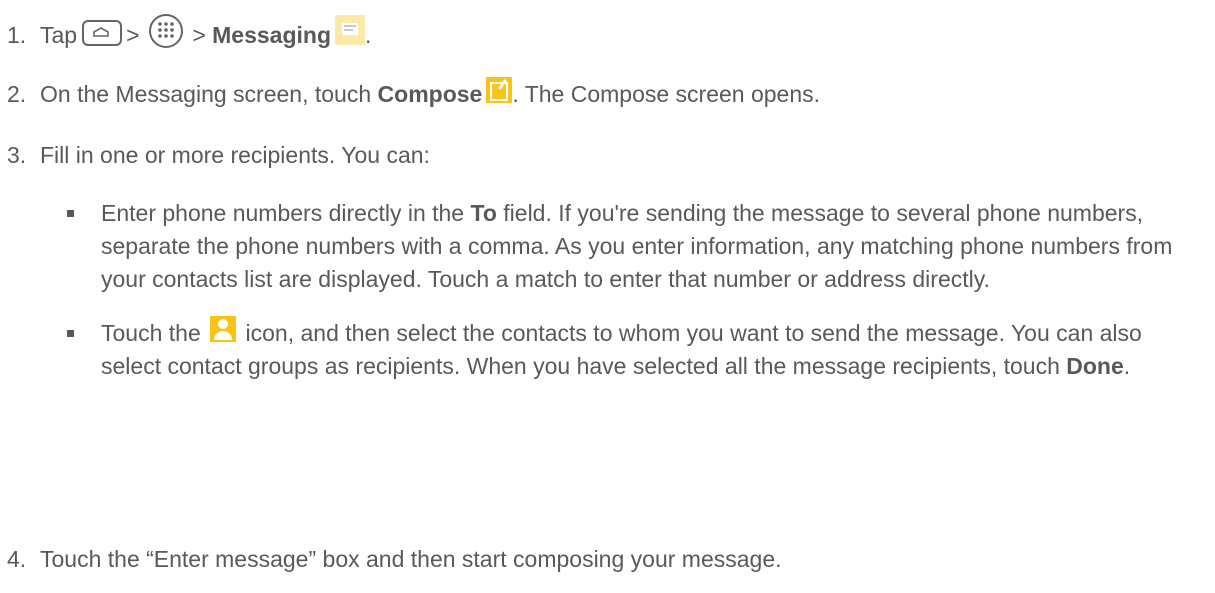  Describe the element at coordinates (283, 213) in the screenshot. I see `bullet-1-lead: Enter phone numbers directly in the` at that location.